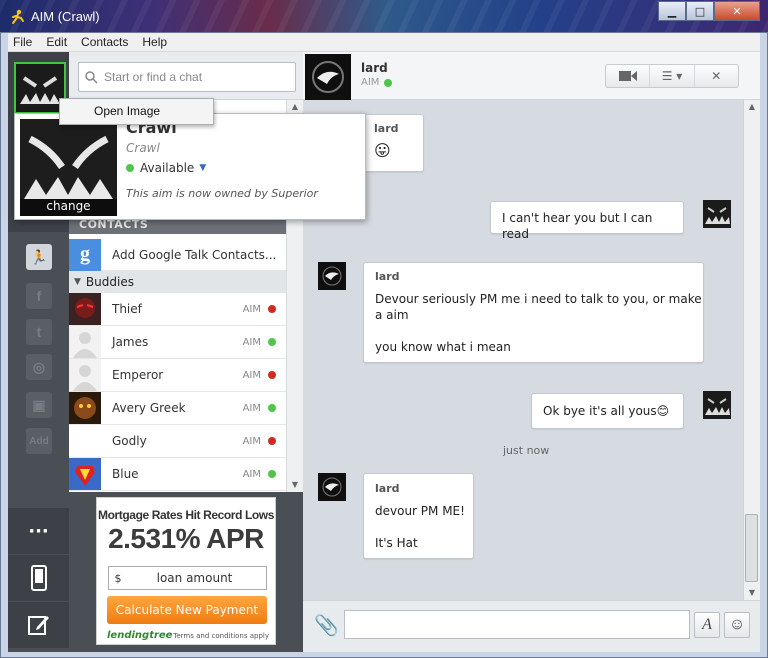 The height and width of the screenshot is (658, 768). What do you see at coordinates (85, 254) in the screenshot?
I see `google-icon: g` at bounding box center [85, 254].